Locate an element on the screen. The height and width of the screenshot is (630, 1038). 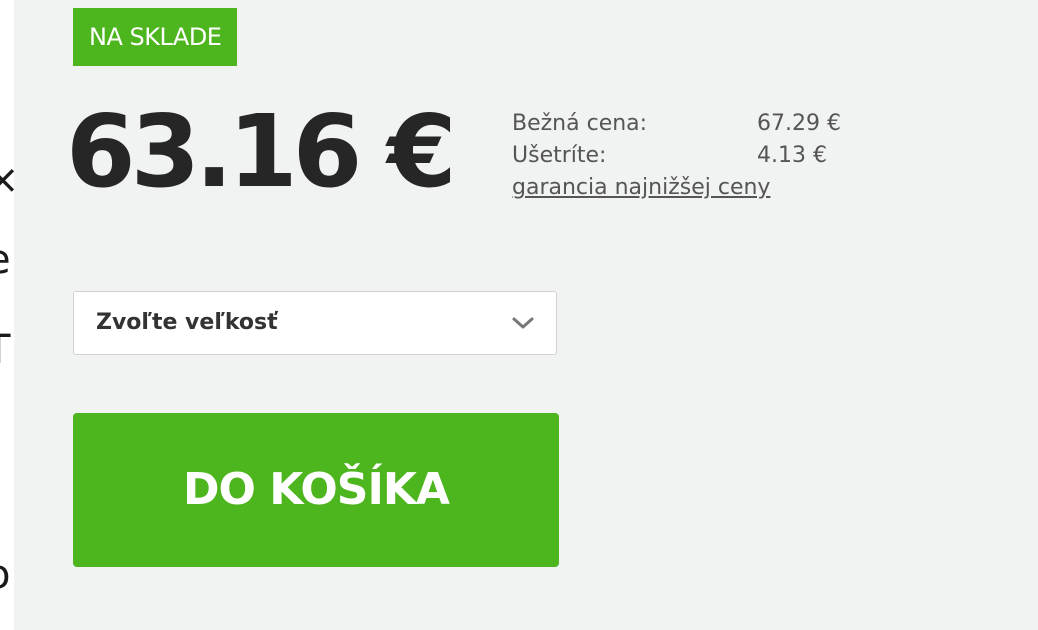
stock-status-badge: NA SKLADE is located at coordinates (155, 37).